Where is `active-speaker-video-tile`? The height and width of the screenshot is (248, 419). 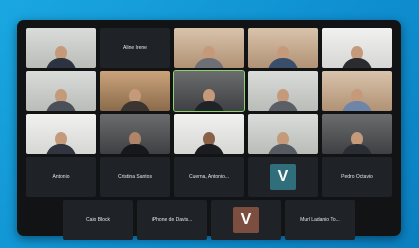 active-speaker-video-tile is located at coordinates (209, 91).